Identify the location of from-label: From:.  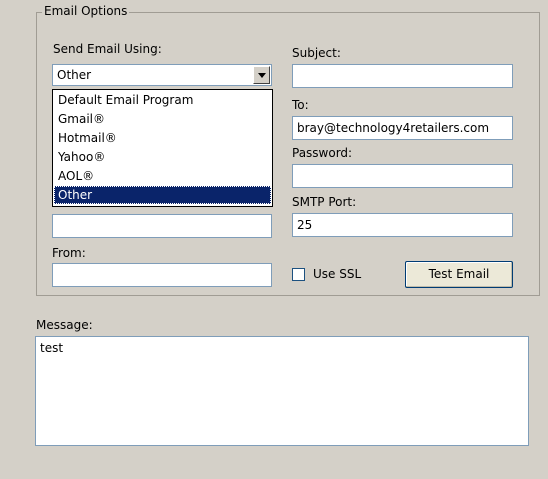
(69, 253).